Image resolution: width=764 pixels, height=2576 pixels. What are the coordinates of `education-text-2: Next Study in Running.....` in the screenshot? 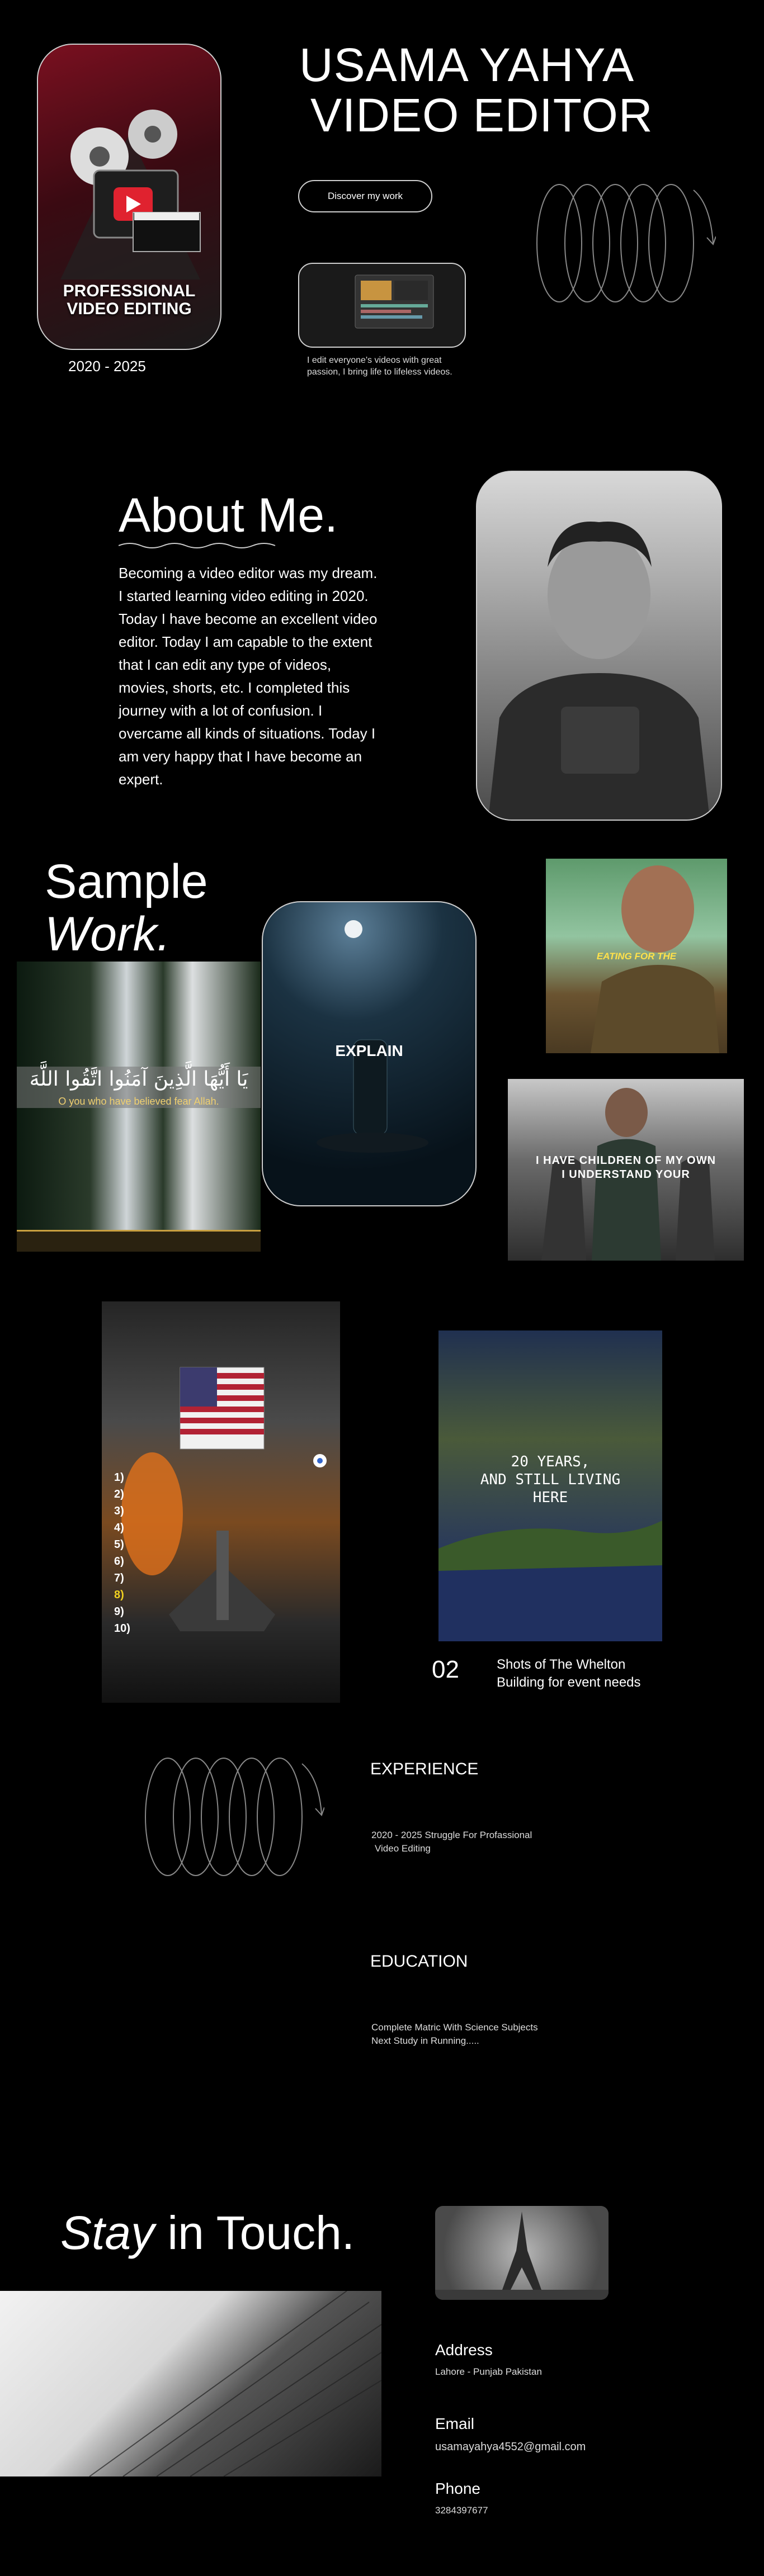 It's located at (425, 2040).